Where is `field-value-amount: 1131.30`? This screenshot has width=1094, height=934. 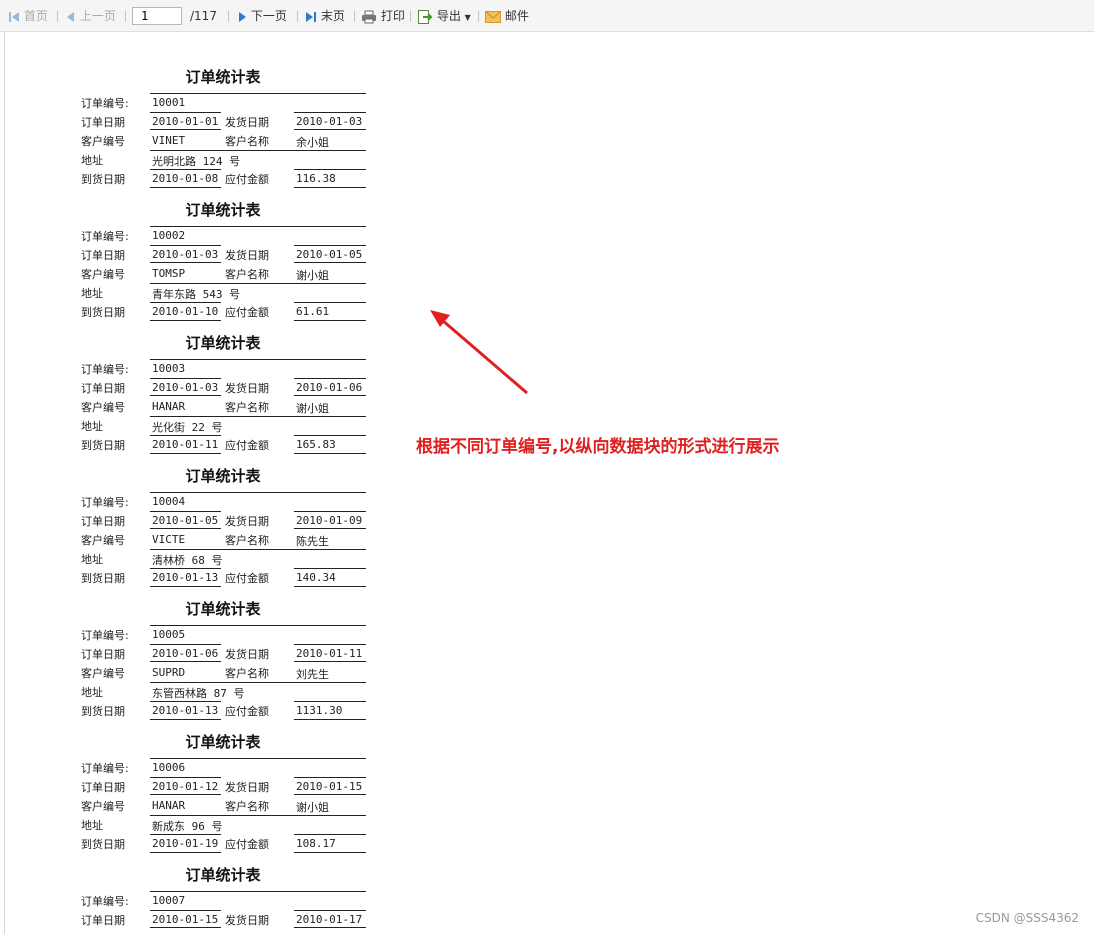 field-value-amount: 1131.30 is located at coordinates (319, 710).